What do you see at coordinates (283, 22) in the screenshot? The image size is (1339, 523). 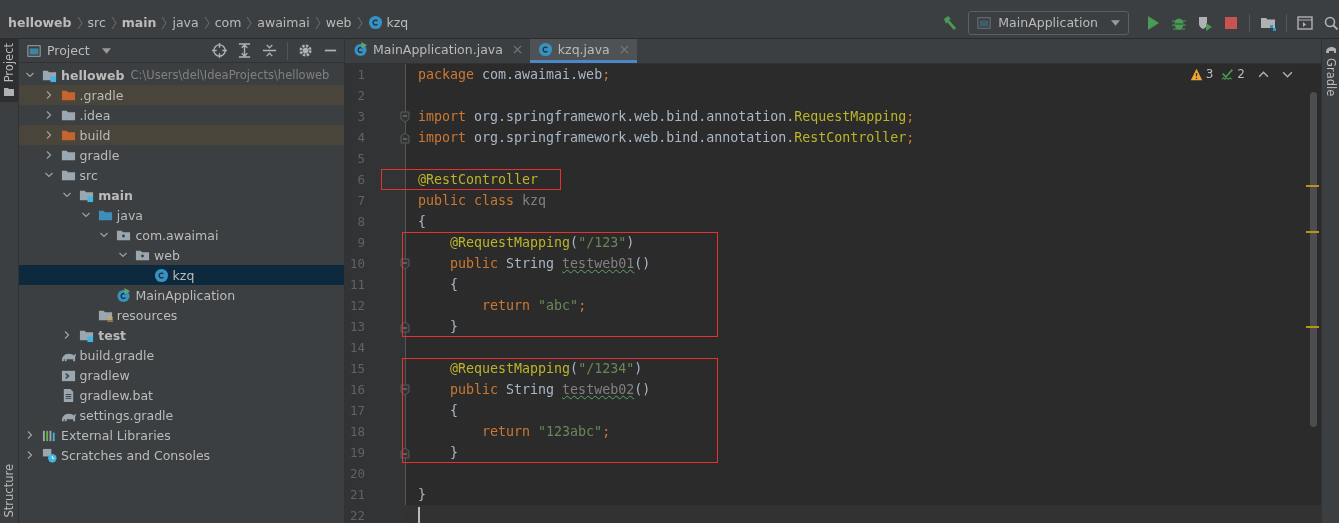 I see `breadcrumb-item: awaimai` at bounding box center [283, 22].